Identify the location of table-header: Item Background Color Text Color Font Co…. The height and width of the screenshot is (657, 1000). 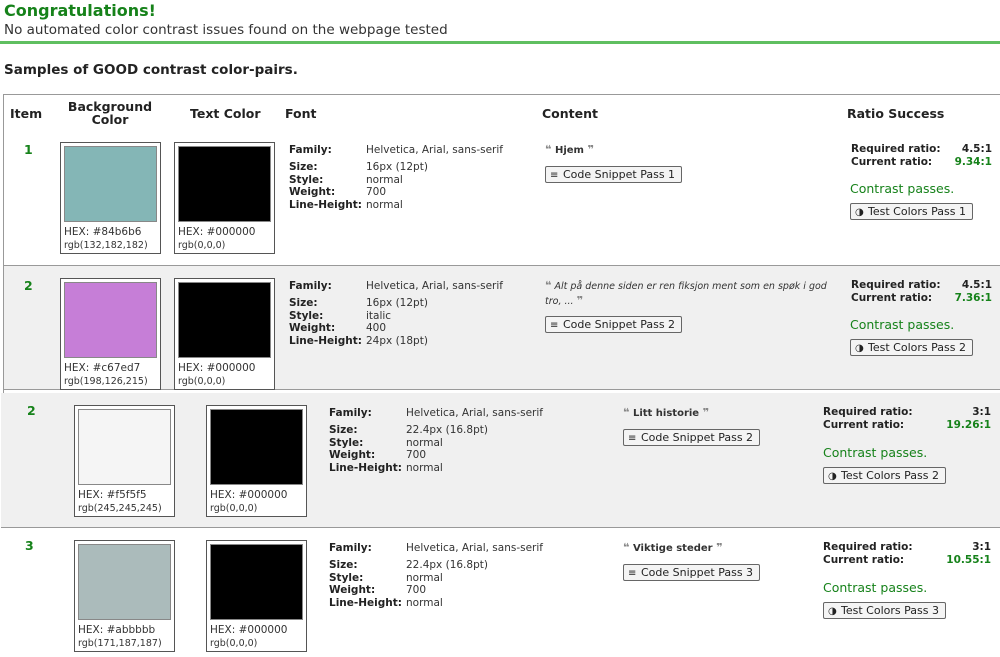
(502, 113).